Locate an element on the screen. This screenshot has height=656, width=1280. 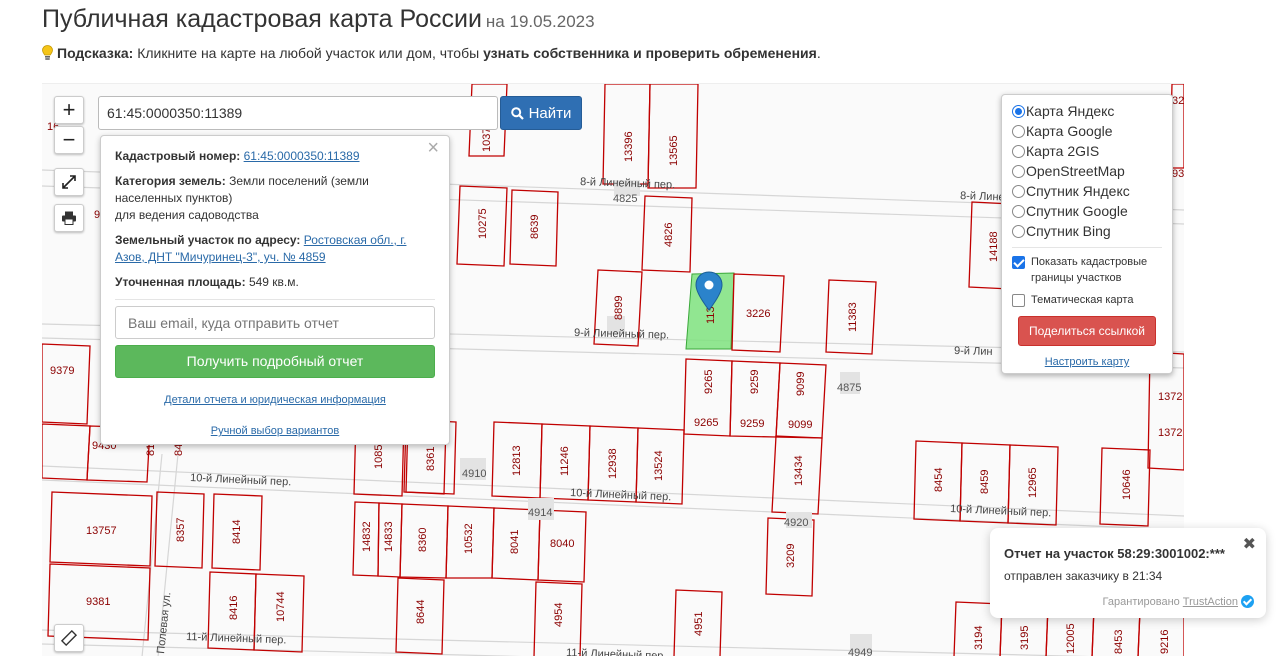
house-number: 4949 is located at coordinates (860, 651).